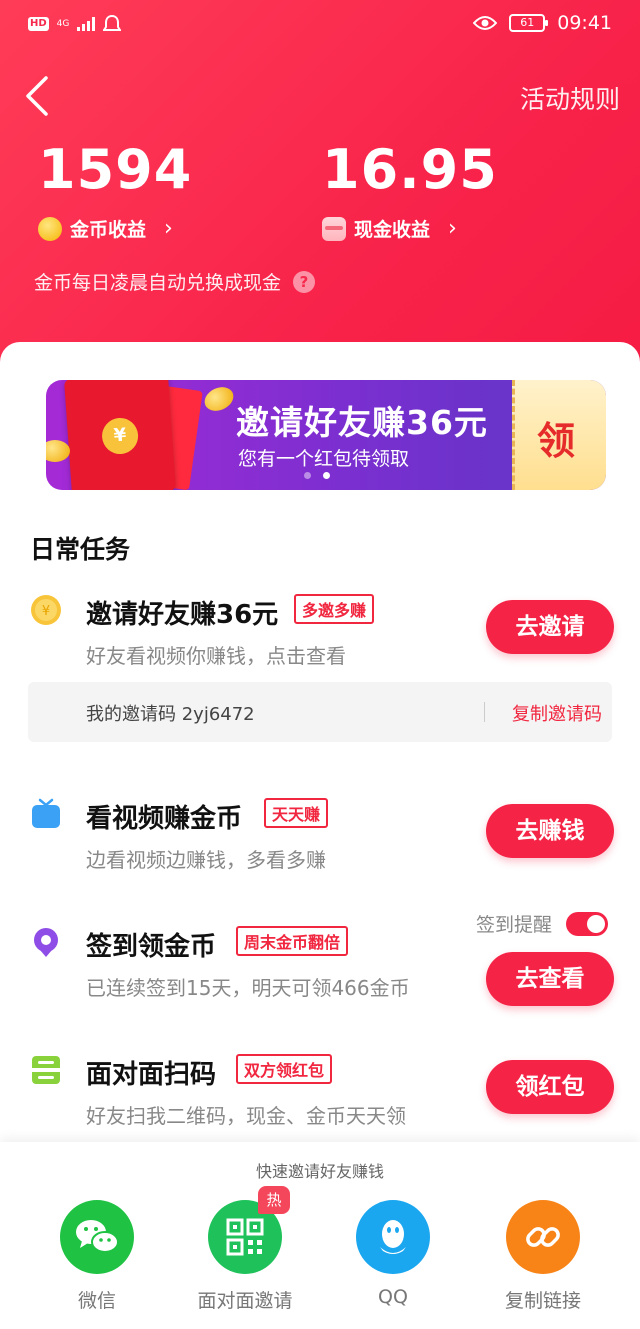 Image resolution: width=640 pixels, height=1329 pixels. What do you see at coordinates (46, 1070) in the screenshot?
I see `scan-icon` at bounding box center [46, 1070].